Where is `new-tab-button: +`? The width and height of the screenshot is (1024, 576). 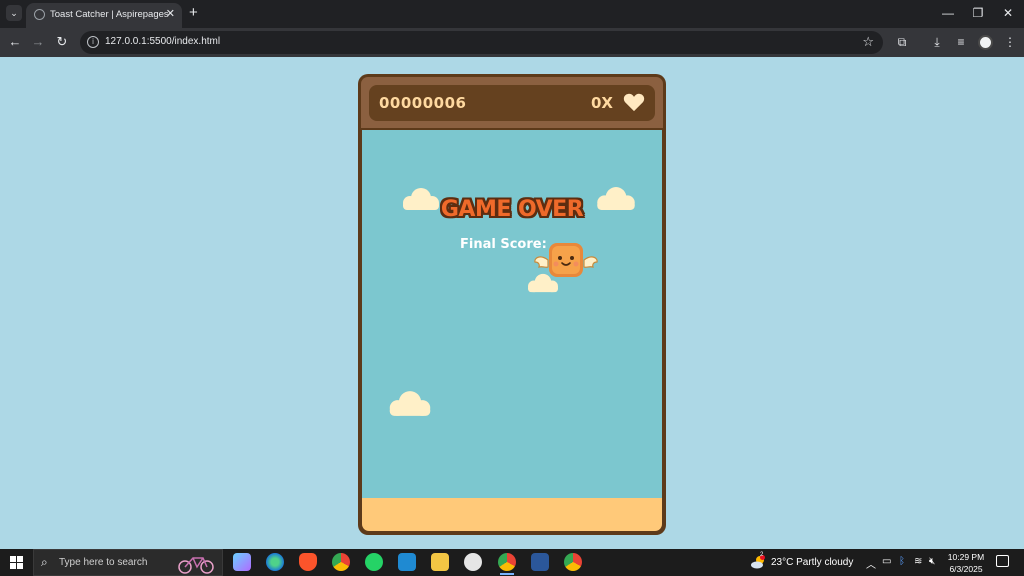
new-tab-button: + is located at coordinates (193, 13).